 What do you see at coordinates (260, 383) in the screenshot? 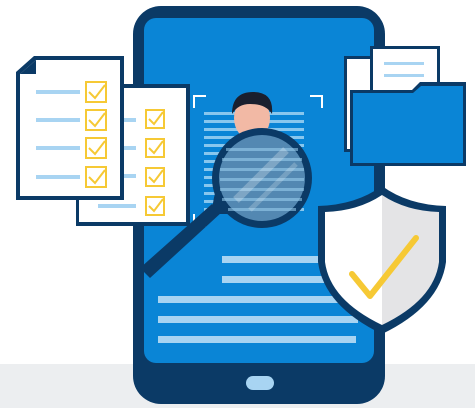
I see `home-button` at bounding box center [260, 383].